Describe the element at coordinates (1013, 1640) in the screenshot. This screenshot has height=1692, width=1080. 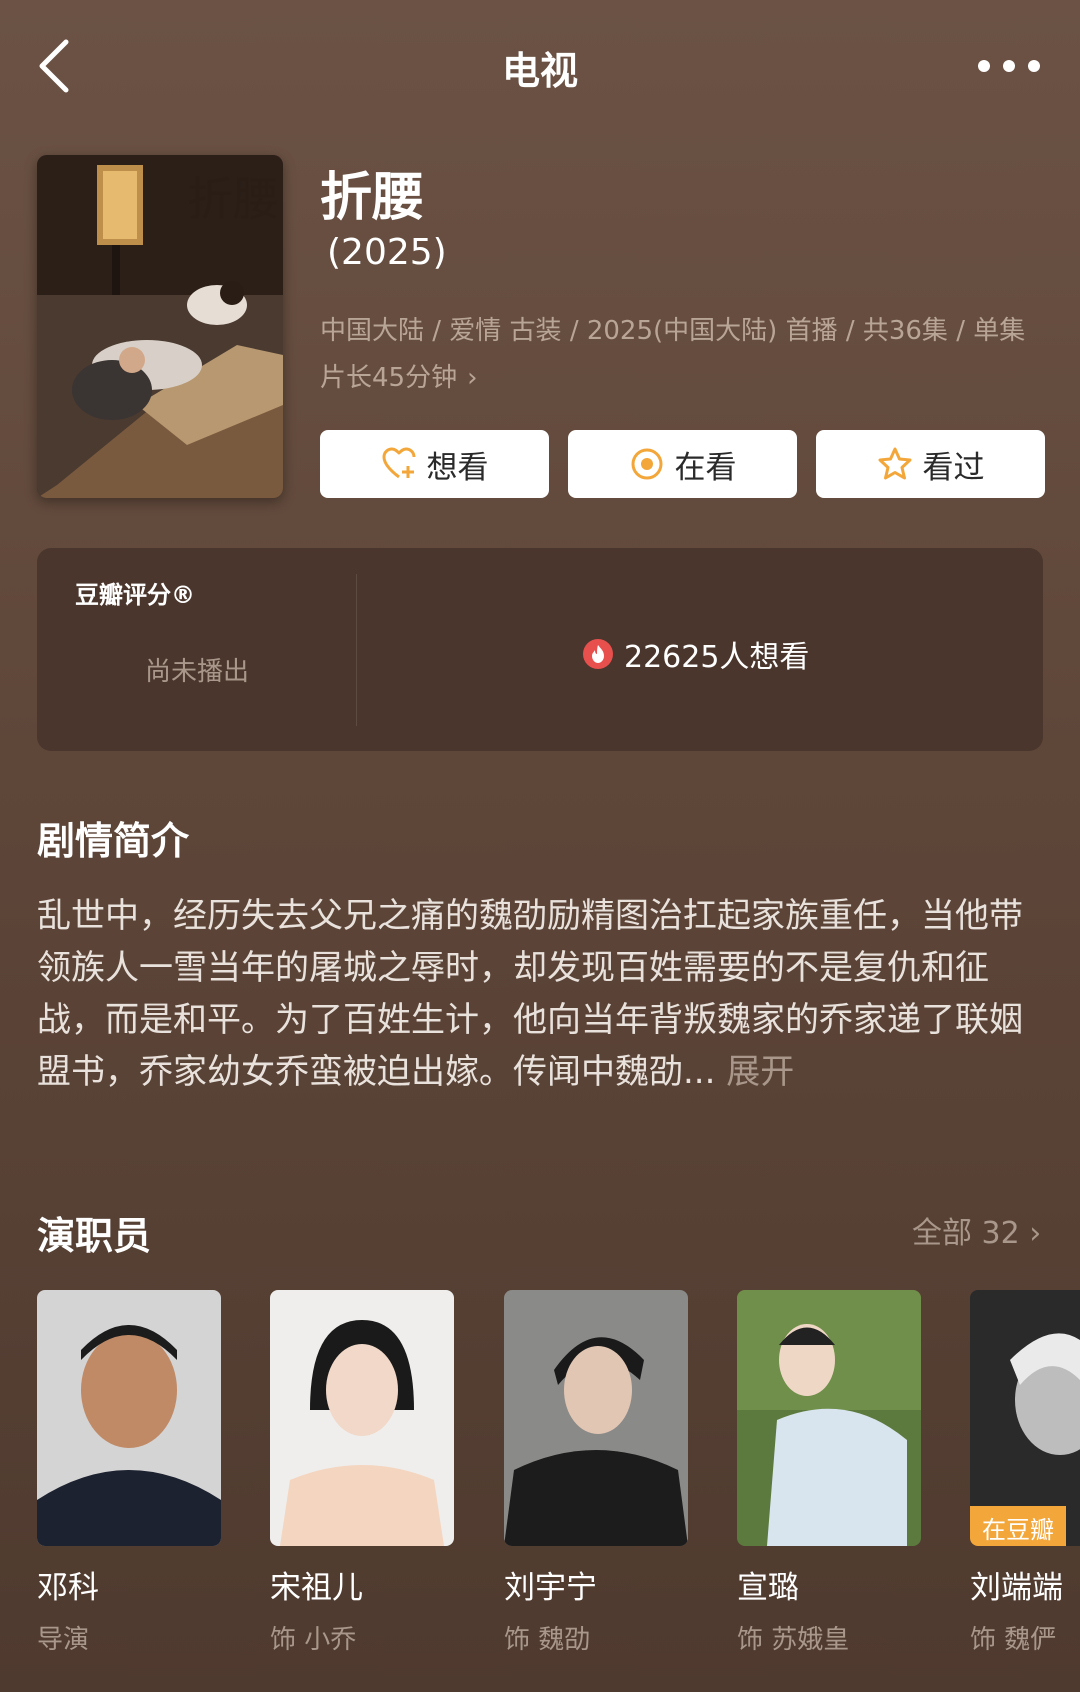
I see `cast-role: 饰 魏俨` at that location.